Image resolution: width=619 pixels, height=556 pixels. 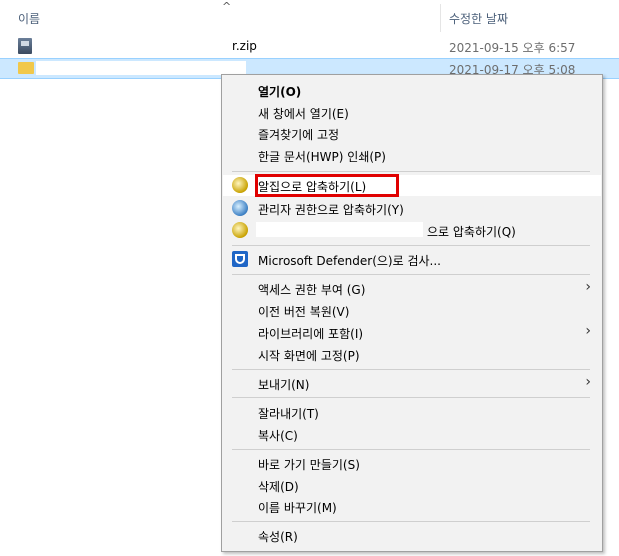 What do you see at coordinates (29, 18) in the screenshot?
I see `name-column-header: 이름` at bounding box center [29, 18].